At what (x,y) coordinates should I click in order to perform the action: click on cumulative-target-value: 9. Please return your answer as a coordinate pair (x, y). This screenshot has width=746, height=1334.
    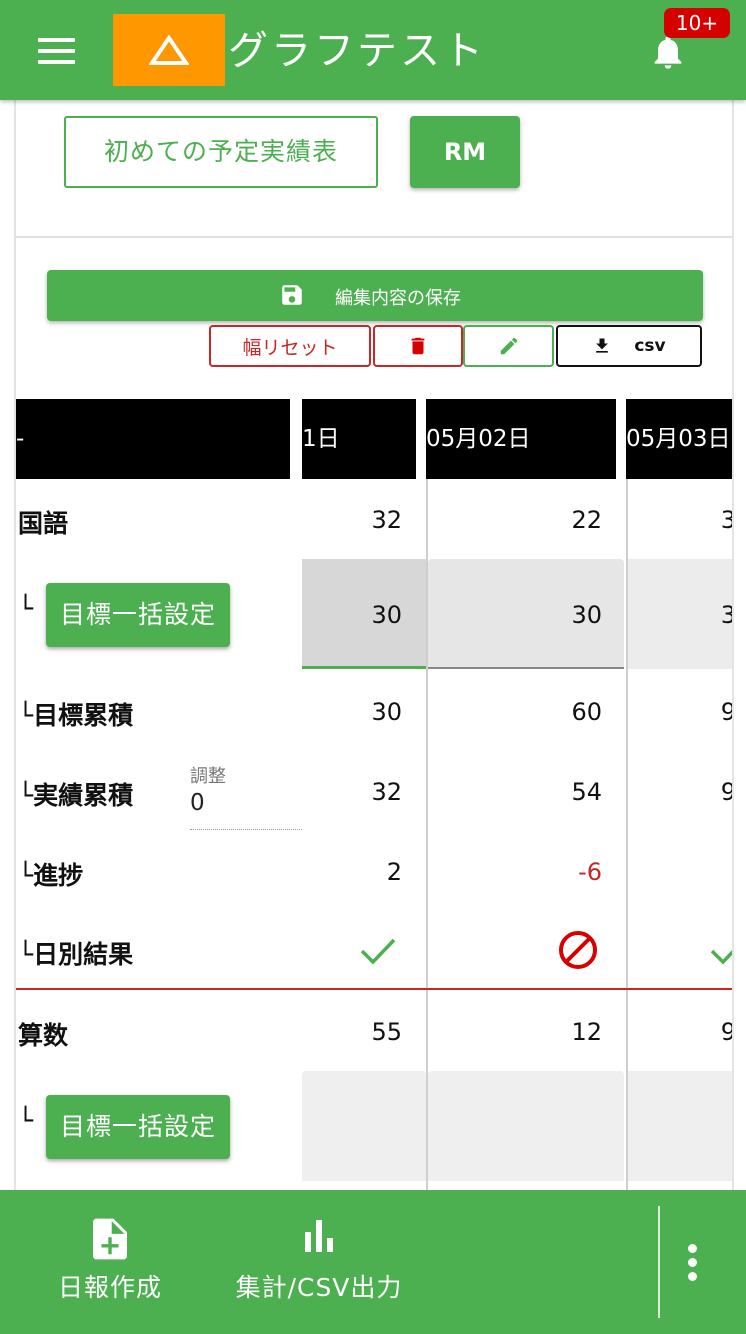
    Looking at the image, I should click on (680, 712).